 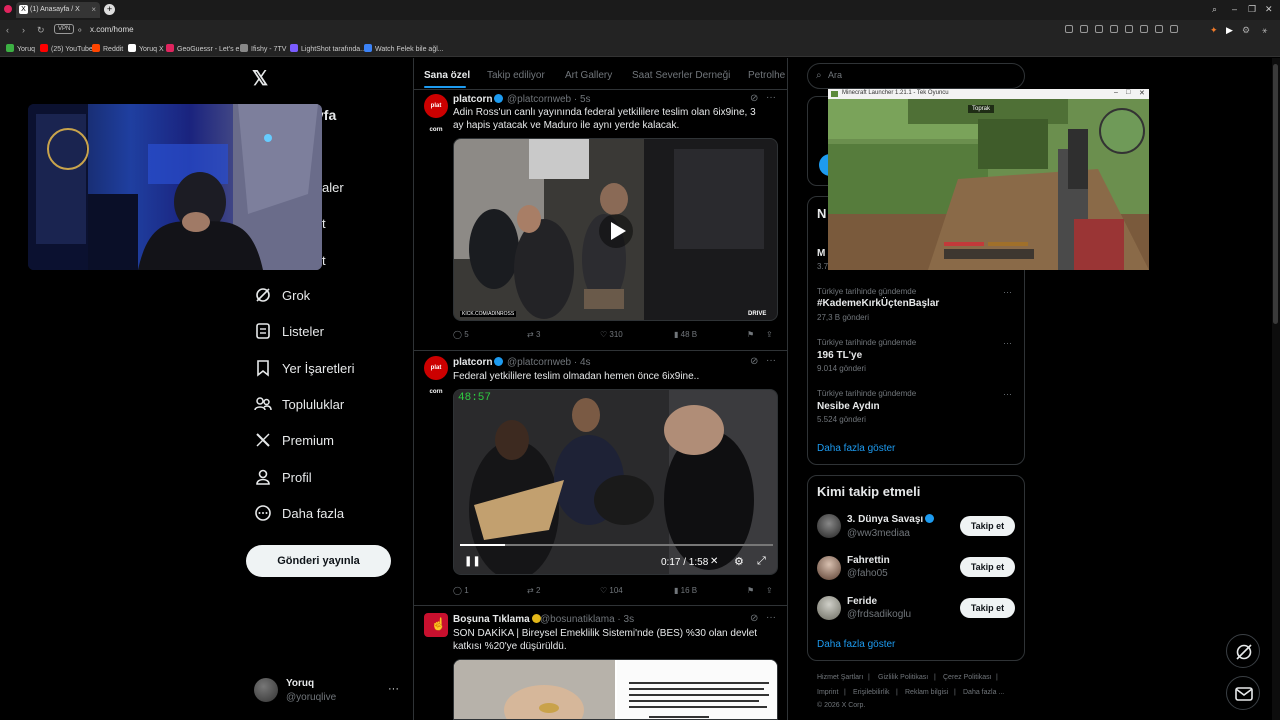 I want to click on views-button: ▮ 16 B, so click(x=685, y=590).